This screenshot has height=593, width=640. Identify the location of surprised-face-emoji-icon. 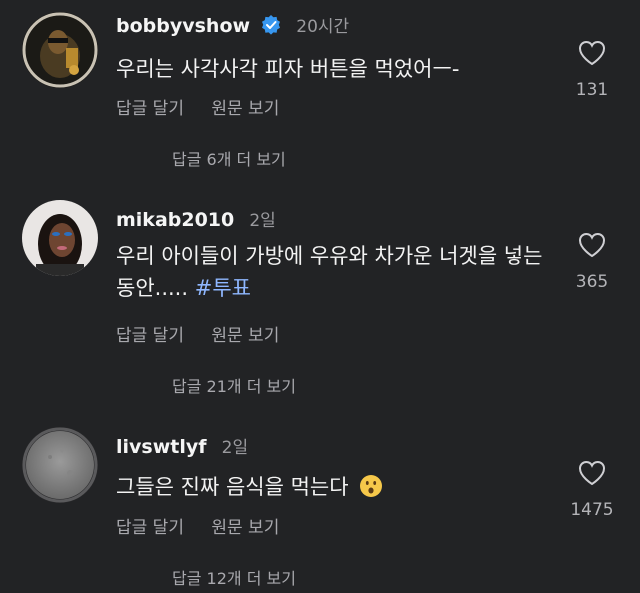
(371, 486).